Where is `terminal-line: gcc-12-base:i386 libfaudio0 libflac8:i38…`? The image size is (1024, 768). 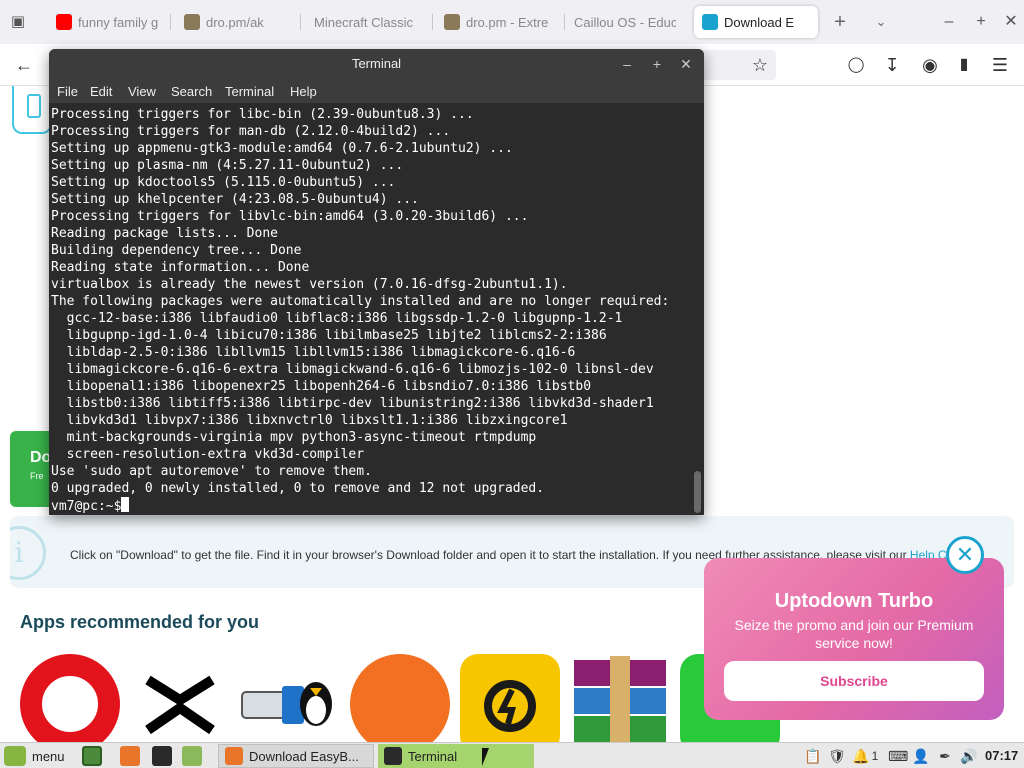 terminal-line: gcc-12-base:i386 libfaudio0 libflac8:i38… is located at coordinates (337, 318).